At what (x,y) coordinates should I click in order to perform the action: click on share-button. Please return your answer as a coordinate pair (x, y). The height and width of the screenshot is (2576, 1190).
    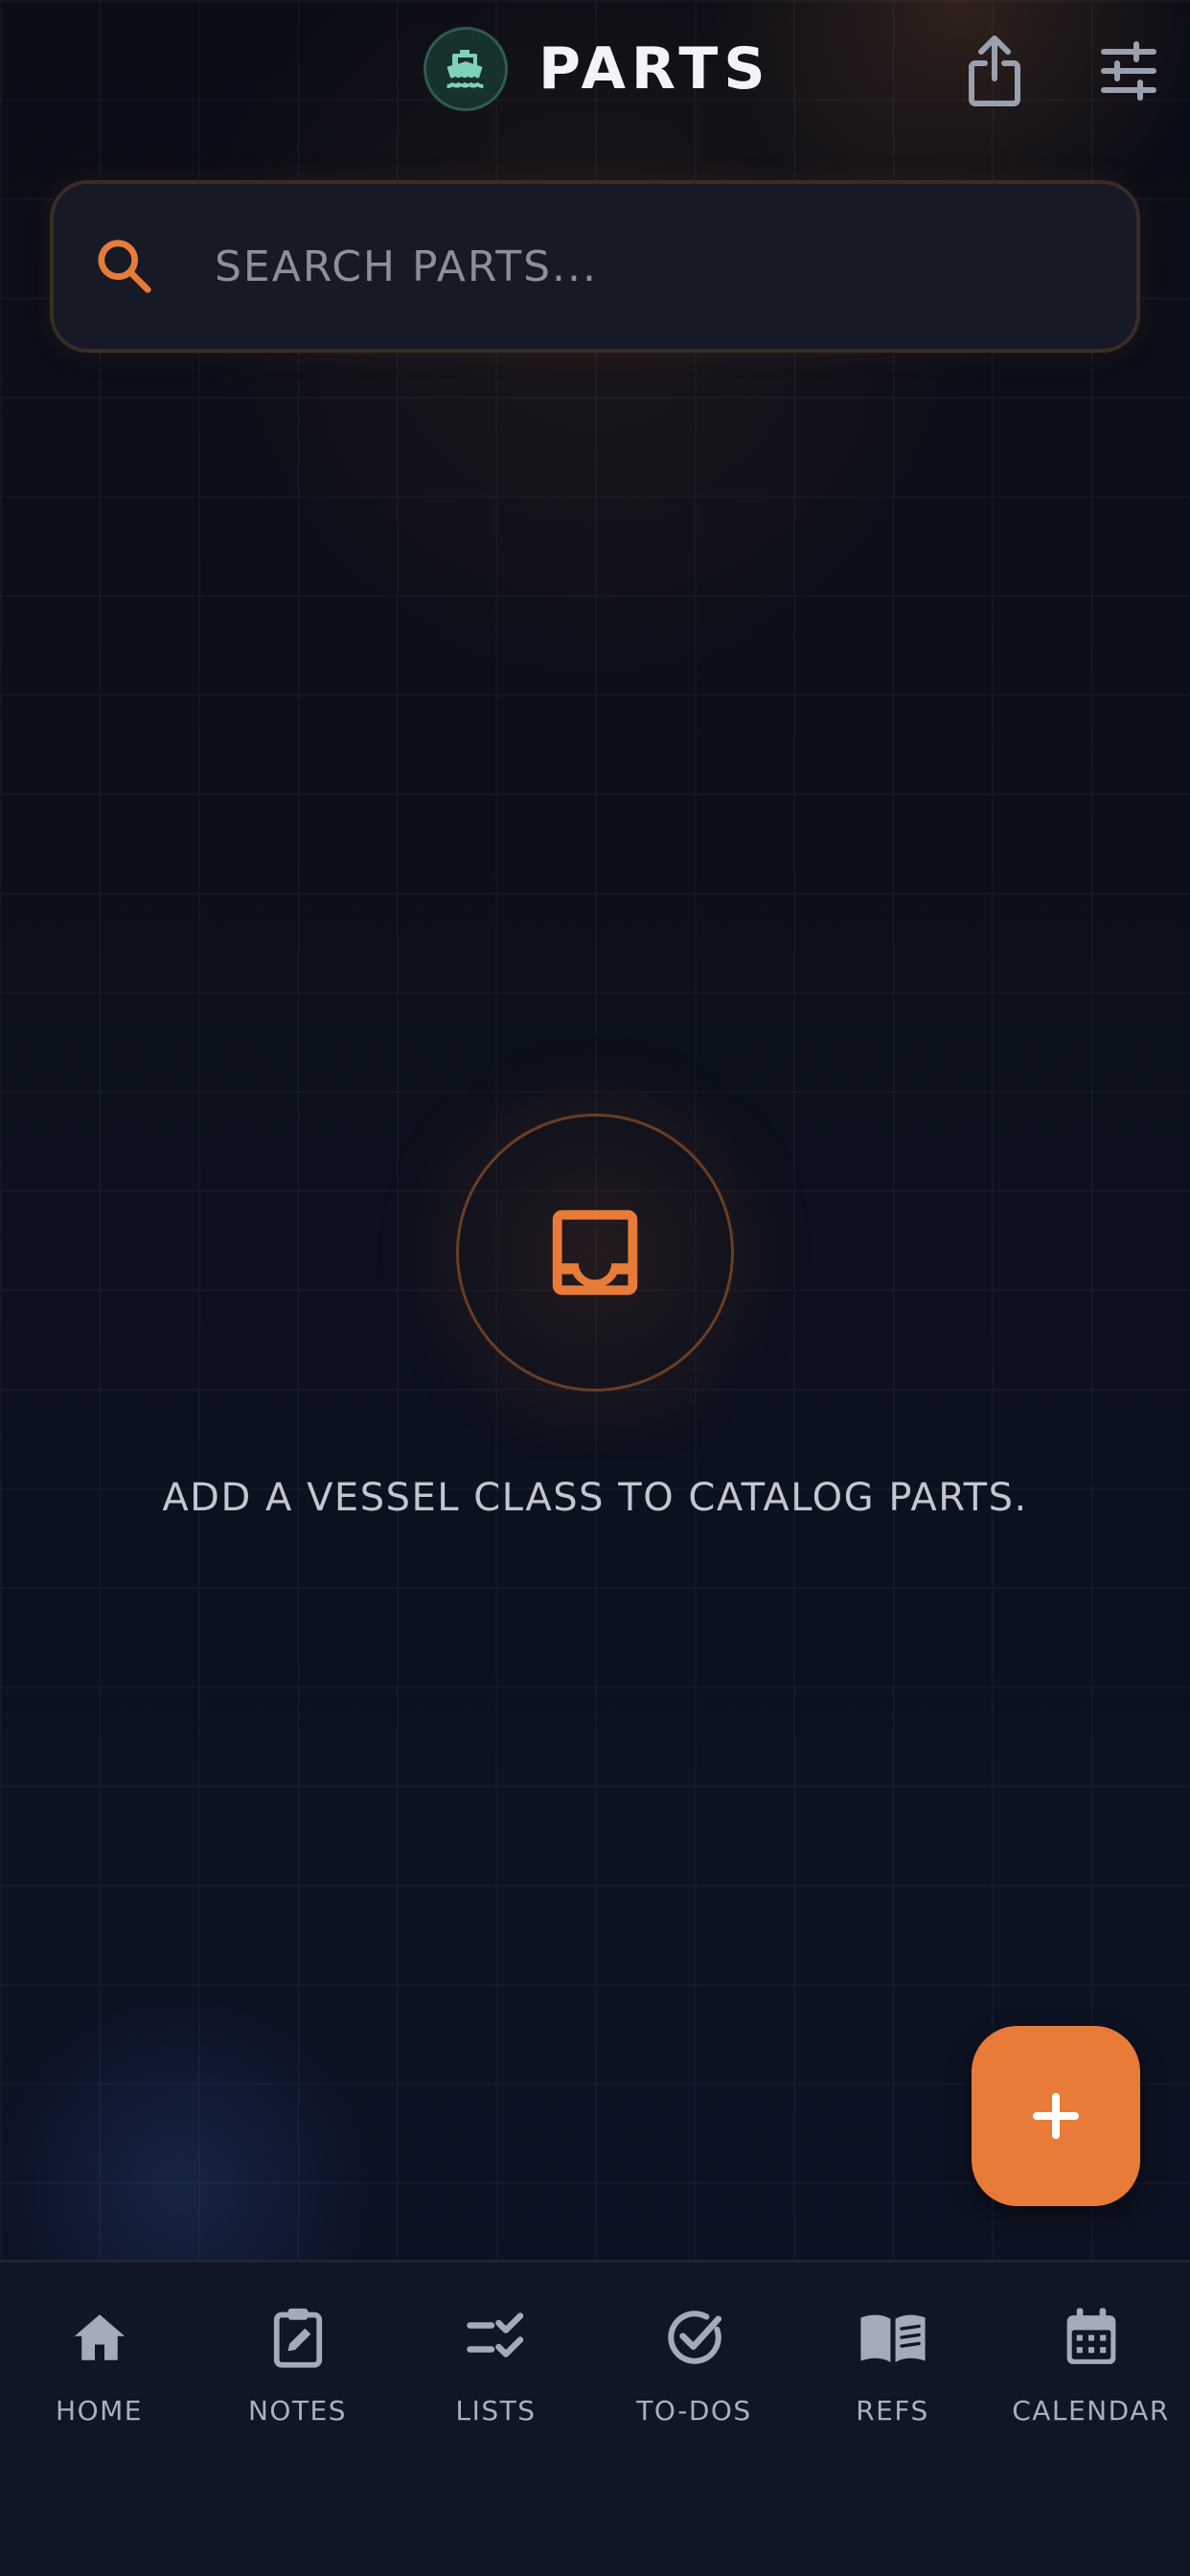
    Looking at the image, I should click on (995, 70).